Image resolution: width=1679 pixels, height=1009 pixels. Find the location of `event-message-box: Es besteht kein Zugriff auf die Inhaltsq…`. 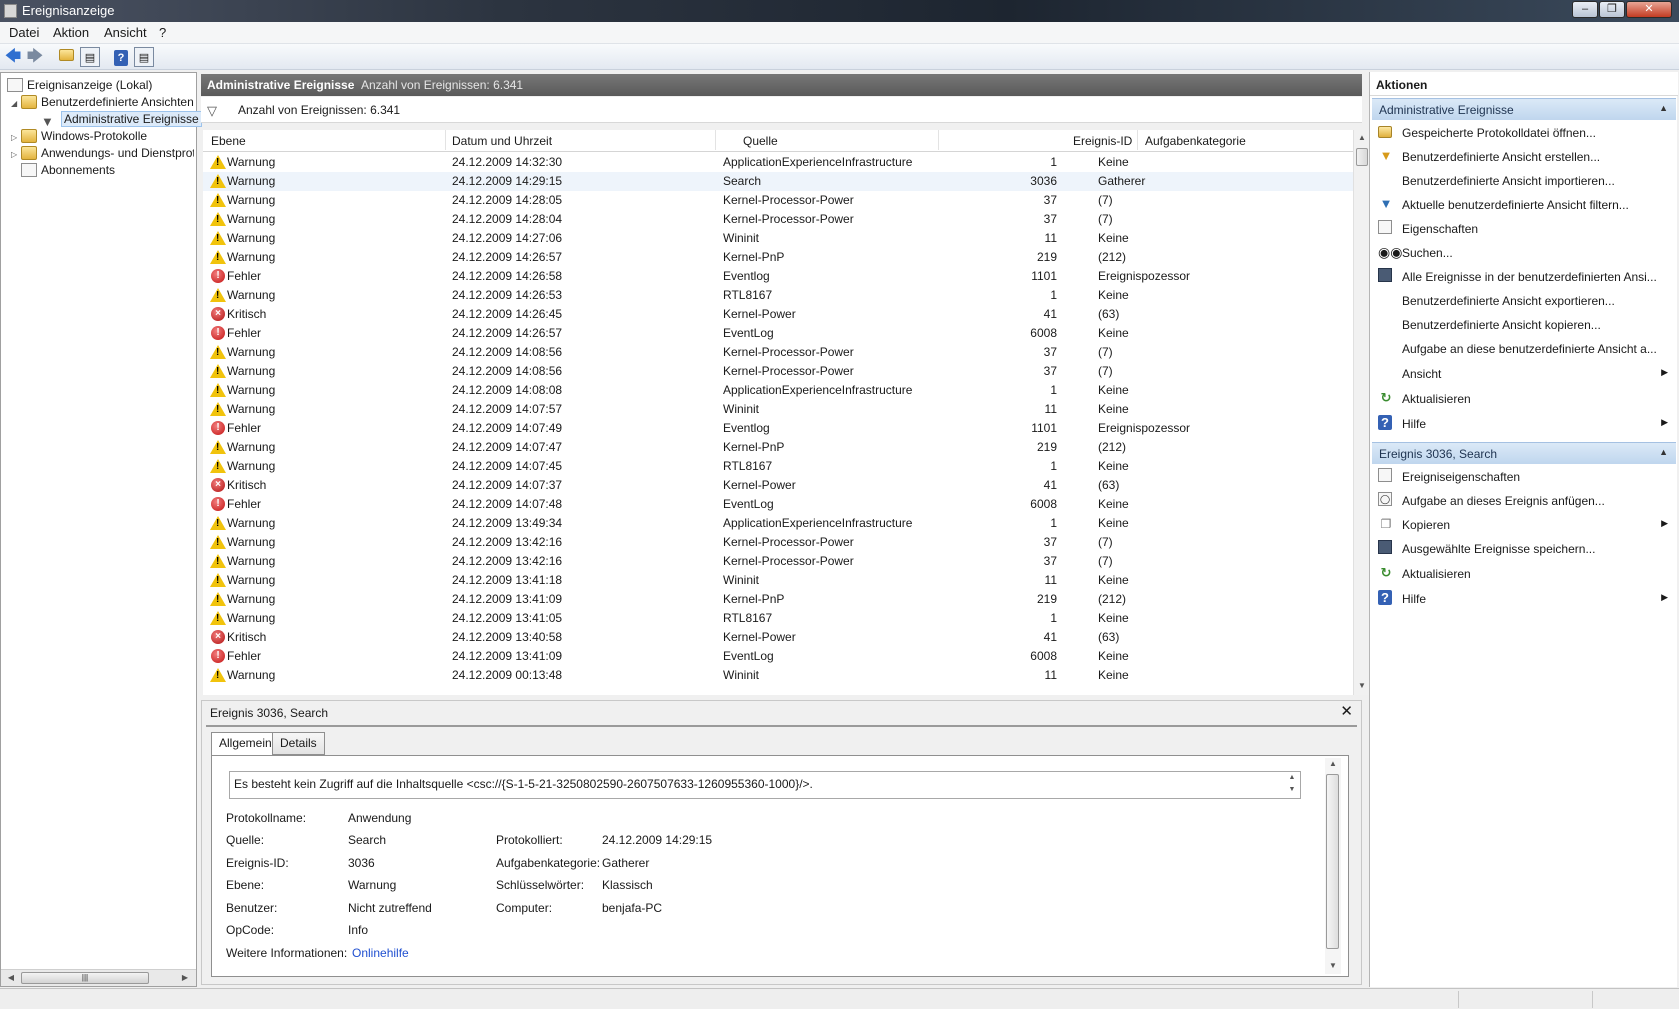

event-message-box: Es besteht kein Zugriff auf die Inhaltsq… is located at coordinates (765, 785).